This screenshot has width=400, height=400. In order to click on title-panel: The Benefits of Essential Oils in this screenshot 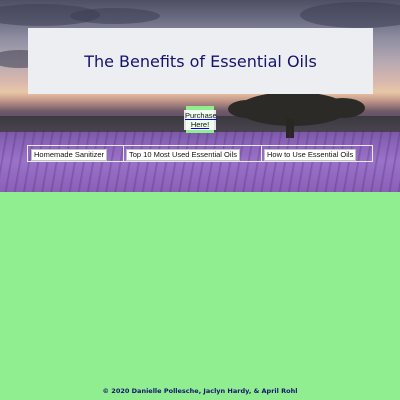, I will do `click(200, 61)`.